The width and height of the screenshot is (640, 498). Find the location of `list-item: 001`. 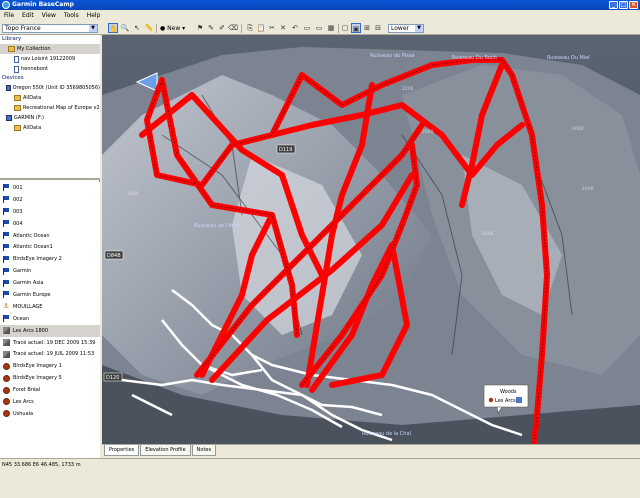

list-item: 001 is located at coordinates (50, 188).